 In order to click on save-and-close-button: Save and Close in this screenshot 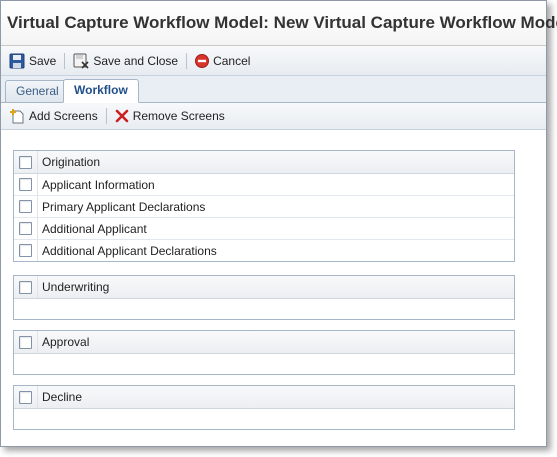, I will do `click(125, 61)`.